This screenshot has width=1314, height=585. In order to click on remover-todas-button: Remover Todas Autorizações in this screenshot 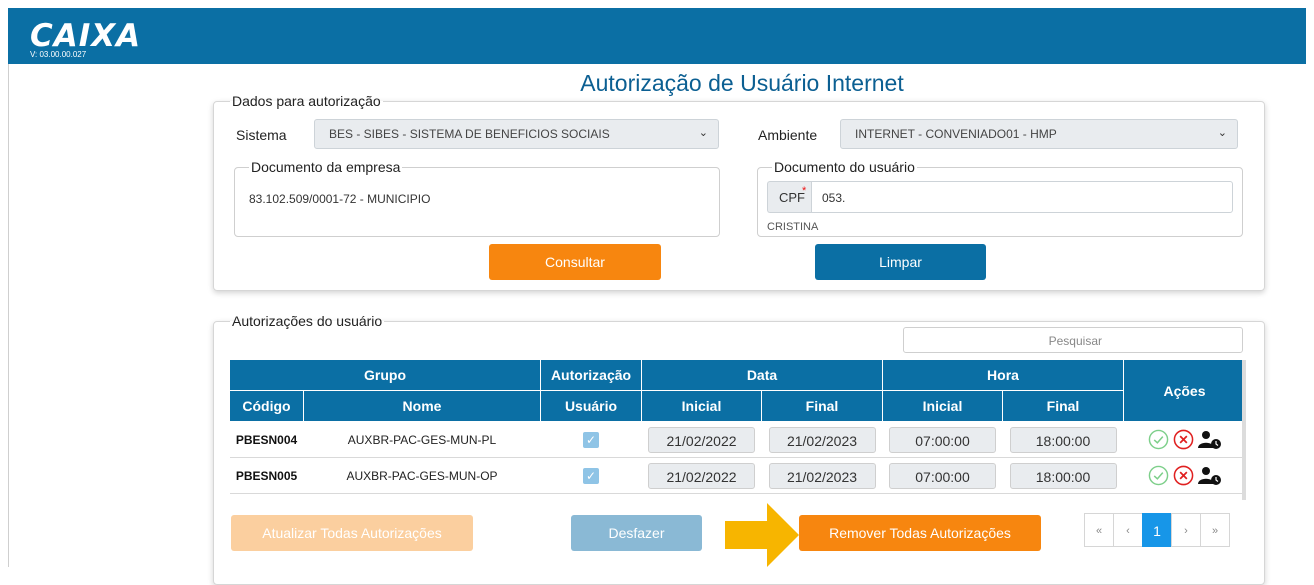, I will do `click(920, 533)`.